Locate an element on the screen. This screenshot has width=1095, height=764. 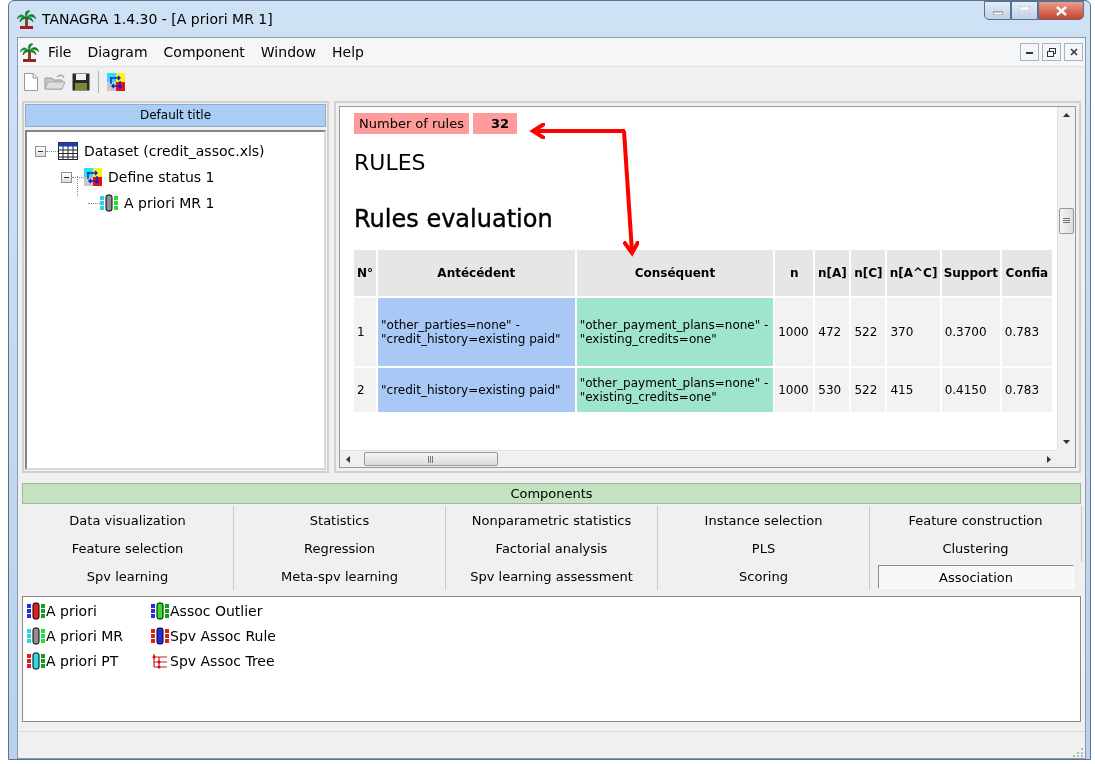
table-cell: "credit_history=existing paid" is located at coordinates (476, 390).